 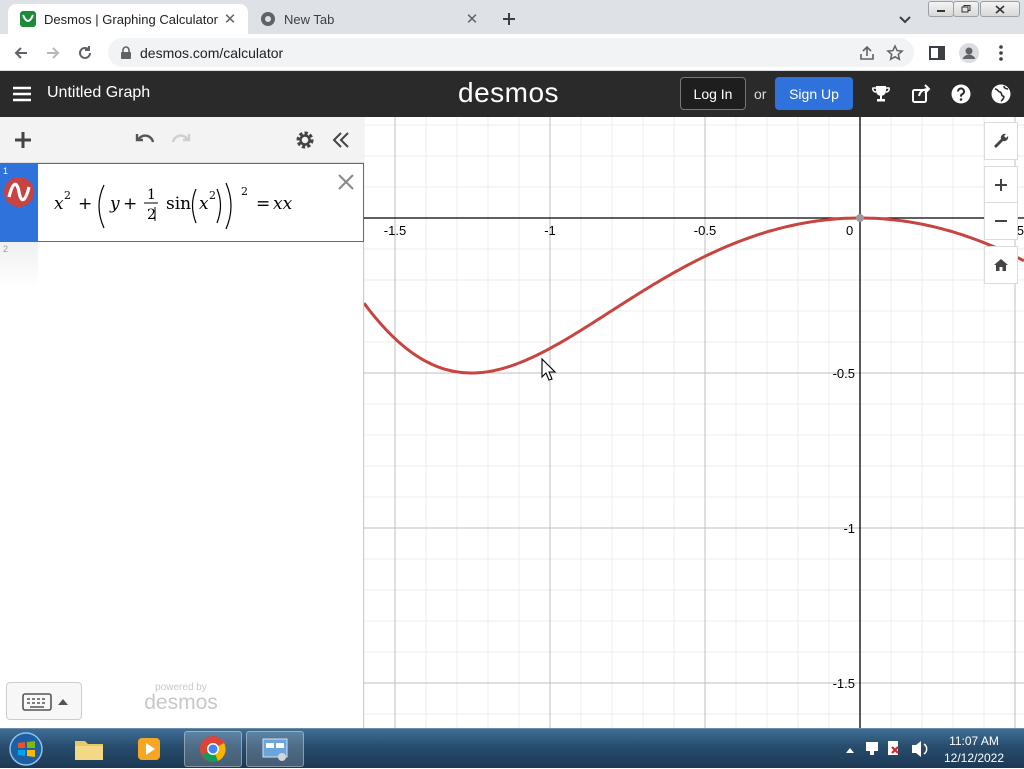 I want to click on browser-tab-strip: Desmos | Graphing Calculator ✕ New Tab ✕, so click(x=512, y=17).